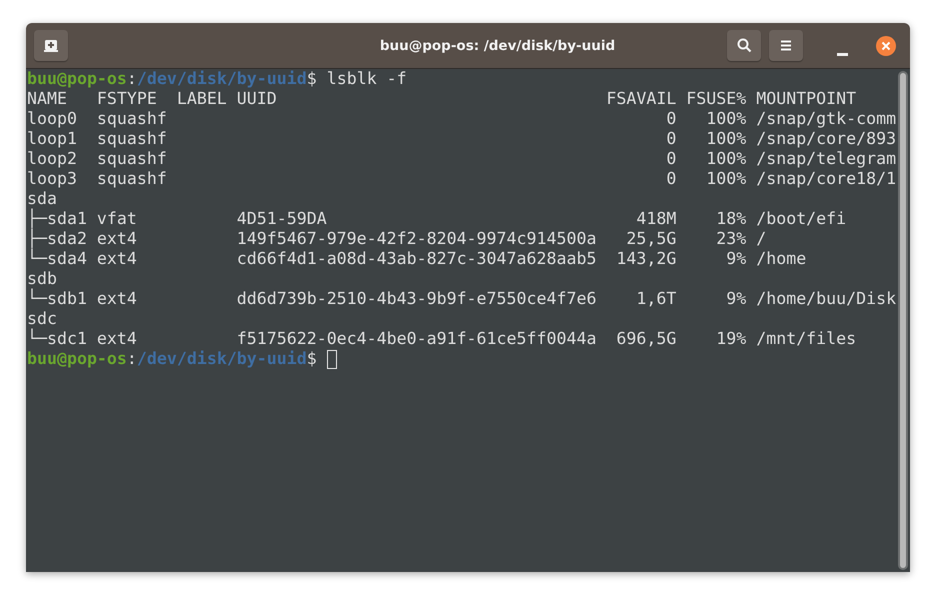 The image size is (936, 601). Describe the element at coordinates (645, 339) in the screenshot. I see `output-cell-text: 696,5G` at that location.